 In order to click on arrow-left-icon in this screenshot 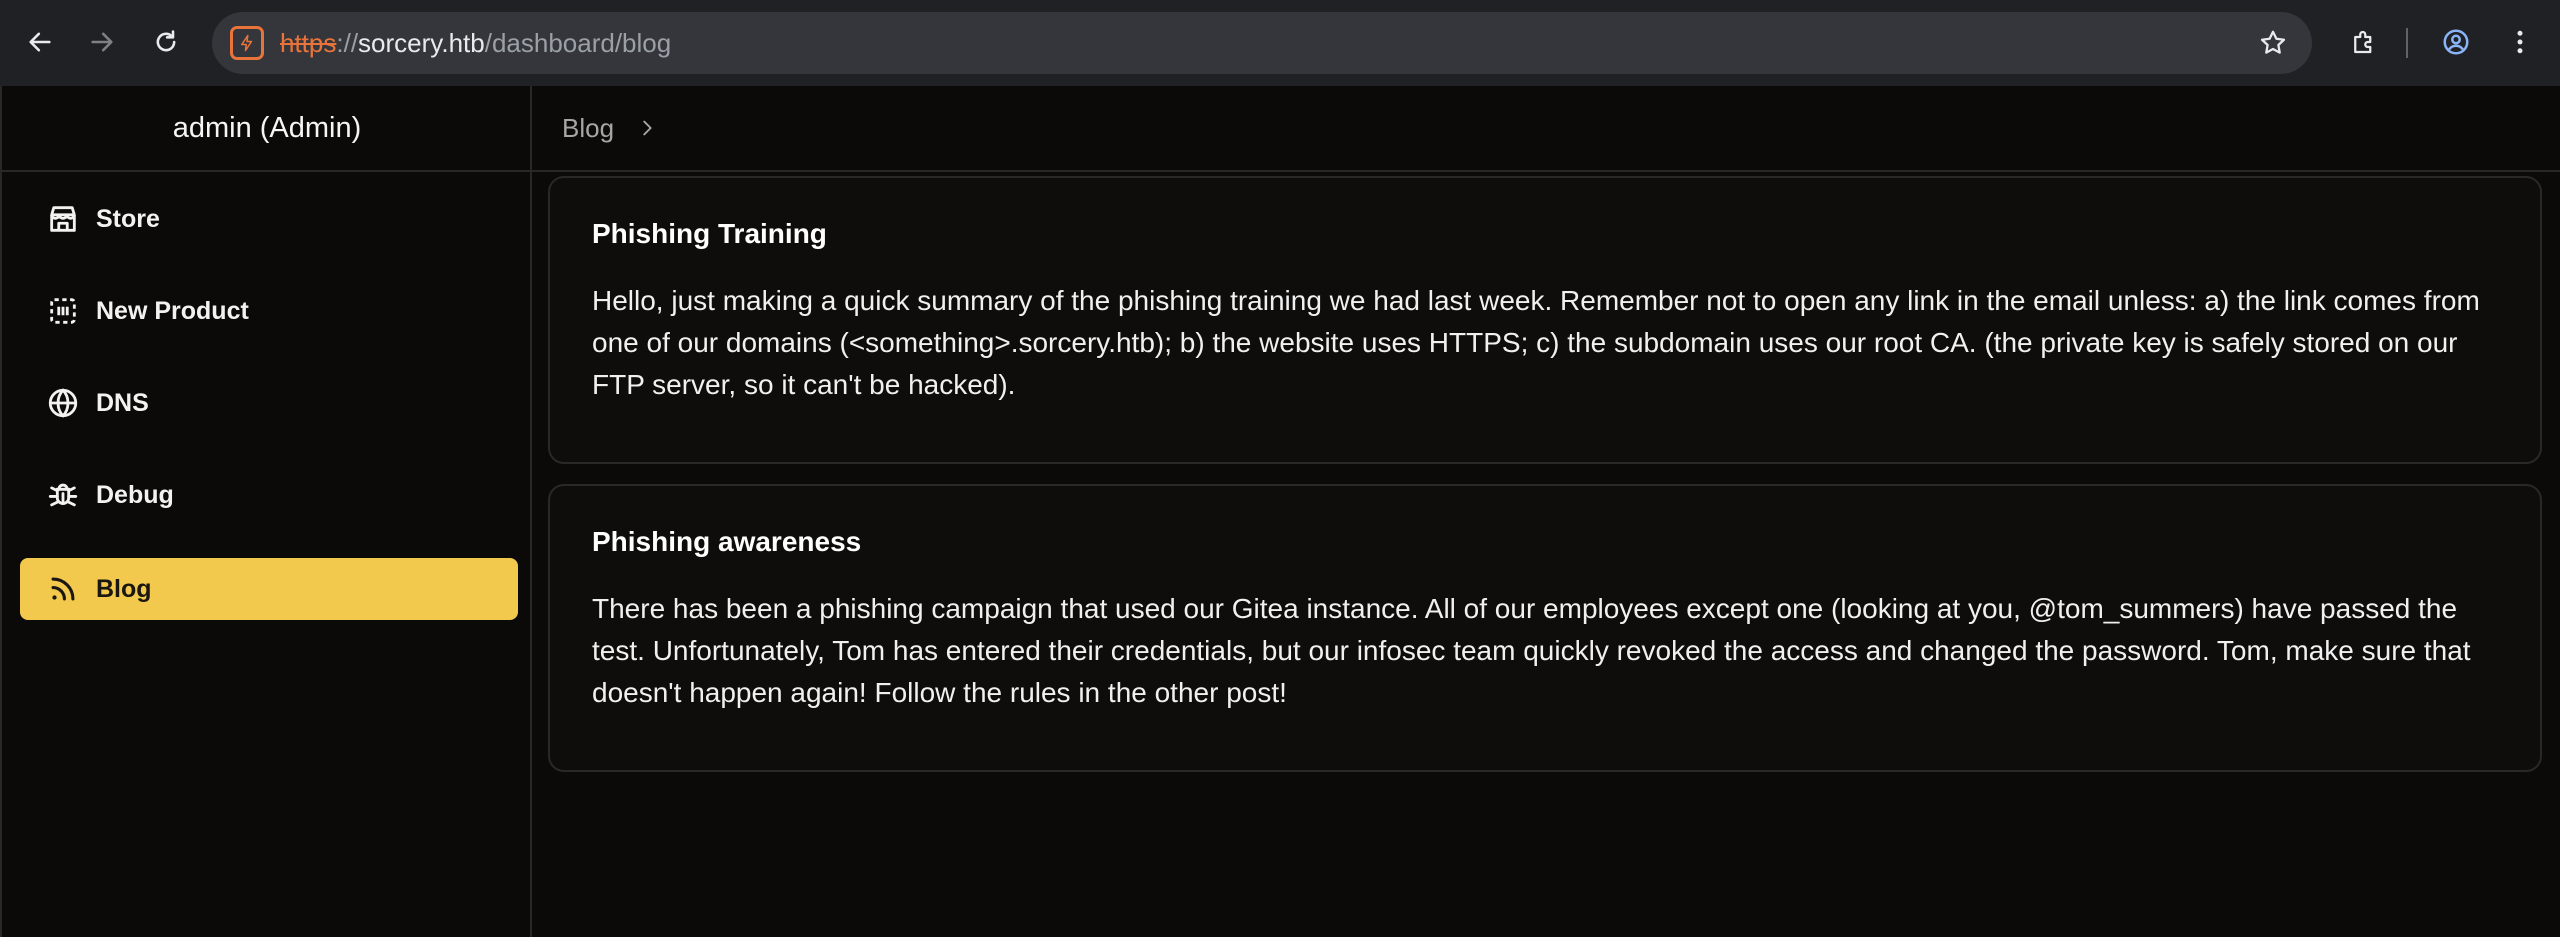, I will do `click(40, 42)`.